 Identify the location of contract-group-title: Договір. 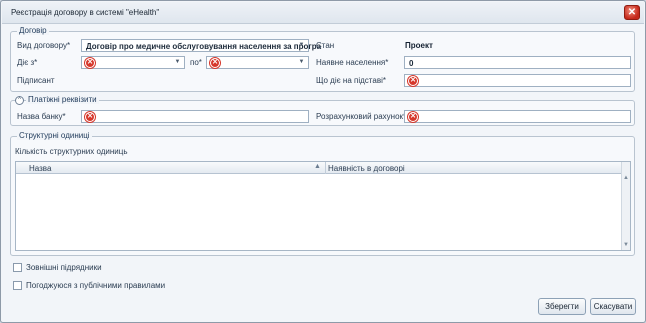
(33, 30).